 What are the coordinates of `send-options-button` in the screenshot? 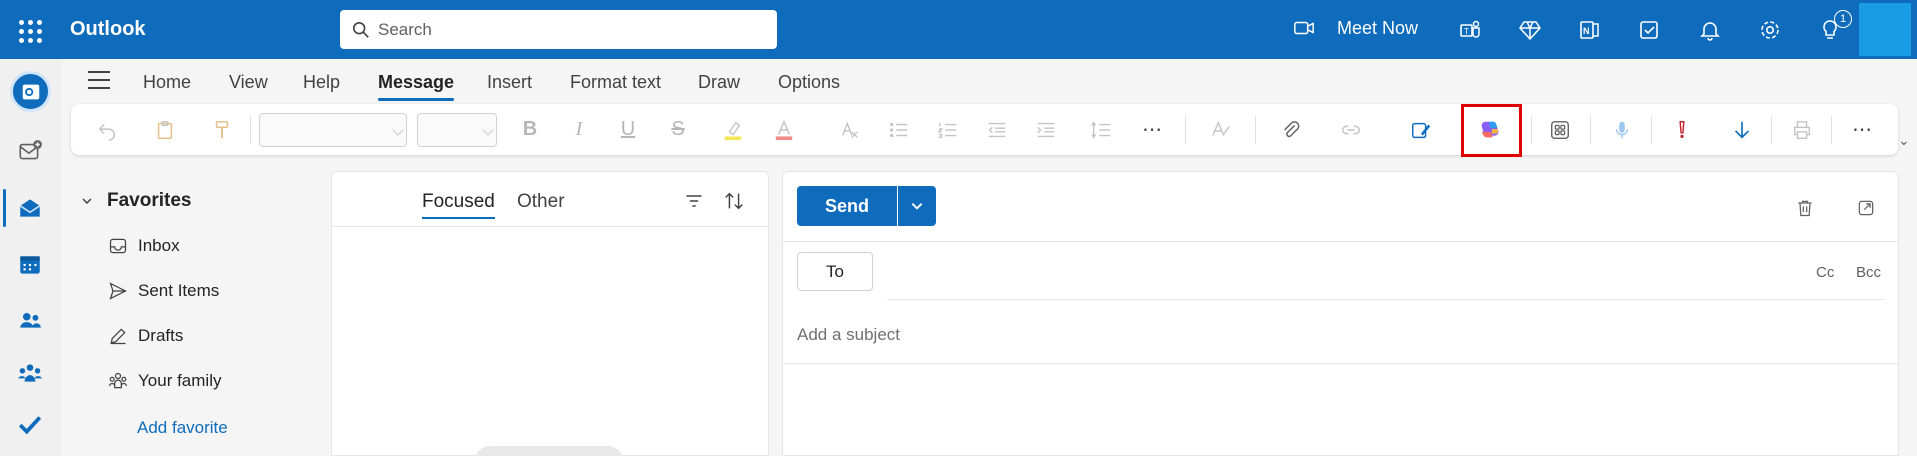 It's located at (917, 206).